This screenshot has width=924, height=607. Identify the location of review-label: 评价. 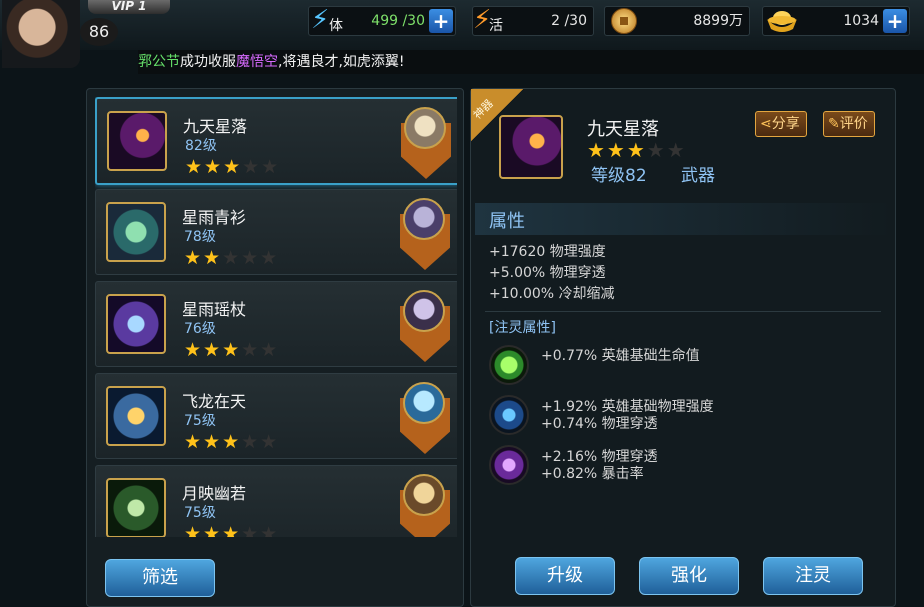
(853, 124).